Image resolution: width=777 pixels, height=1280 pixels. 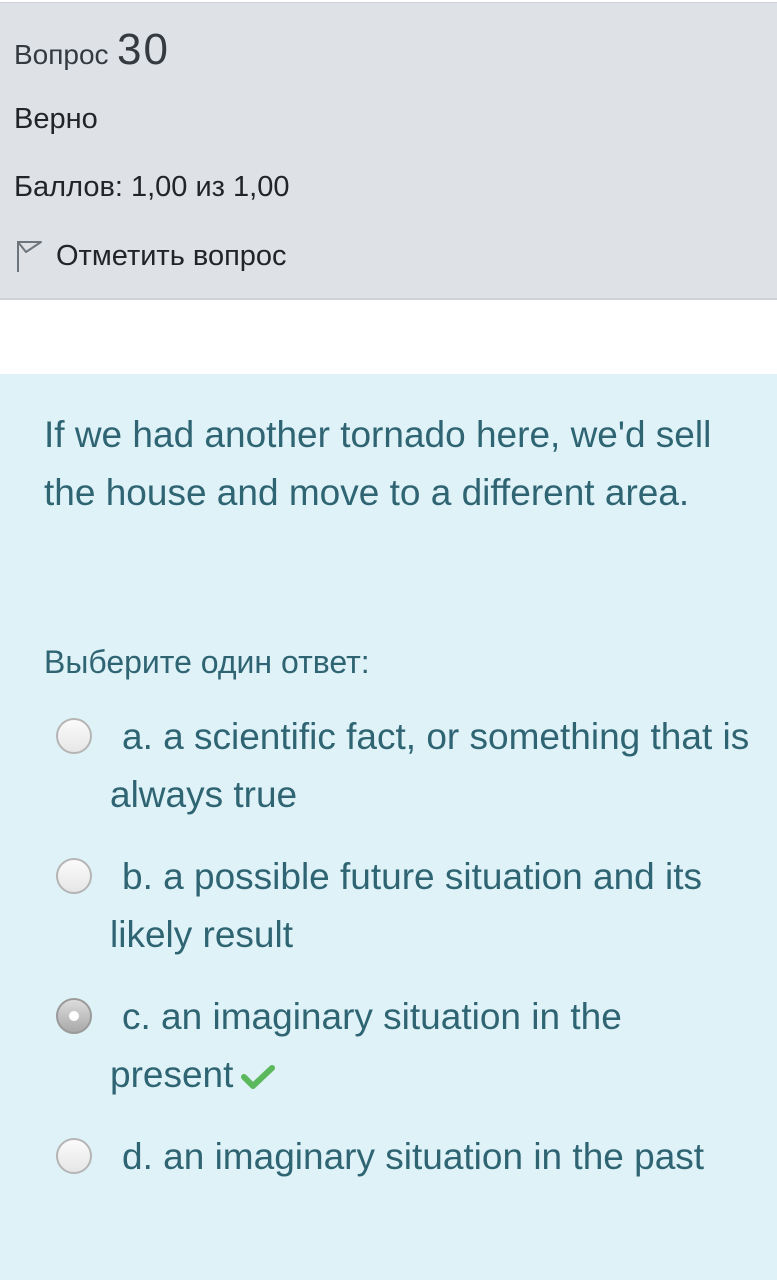 I want to click on question-number-value: 30, so click(x=143, y=49).